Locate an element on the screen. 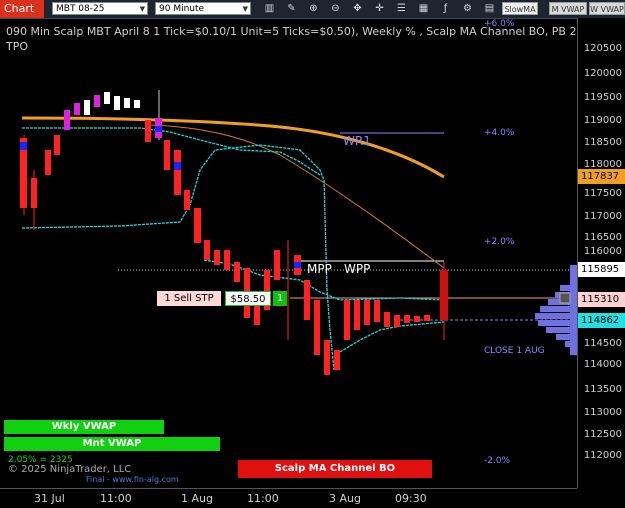 This screenshot has height=508, width=625. w-vwap-button: W VWAP is located at coordinates (607, 8).